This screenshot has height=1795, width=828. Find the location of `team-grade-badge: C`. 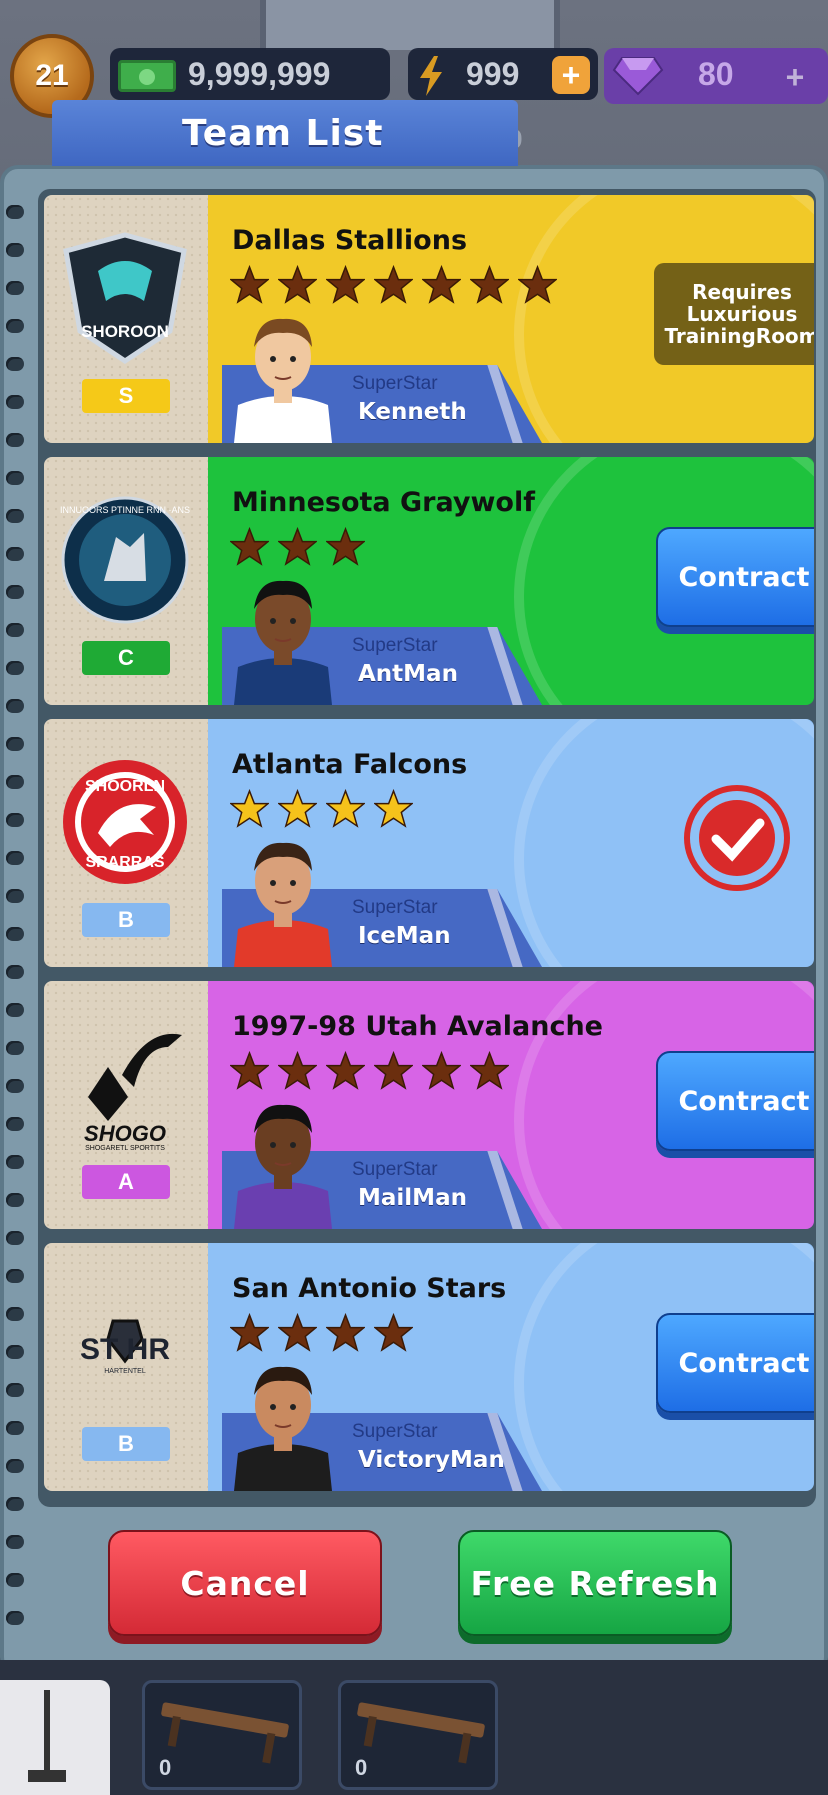

team-grade-badge: C is located at coordinates (126, 658).